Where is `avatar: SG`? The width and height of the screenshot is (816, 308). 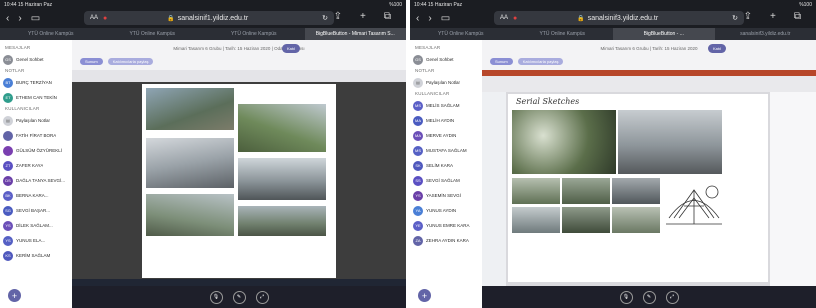 avatar: SG is located at coordinates (8, 210).